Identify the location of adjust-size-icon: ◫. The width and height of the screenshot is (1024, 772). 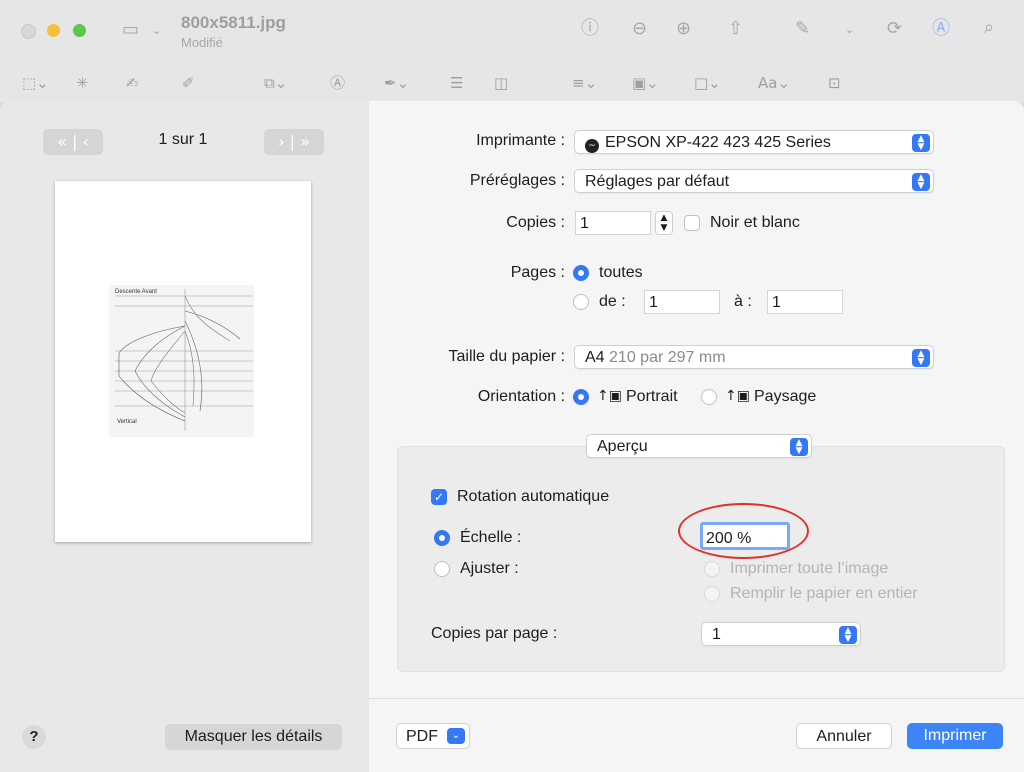
(501, 83).